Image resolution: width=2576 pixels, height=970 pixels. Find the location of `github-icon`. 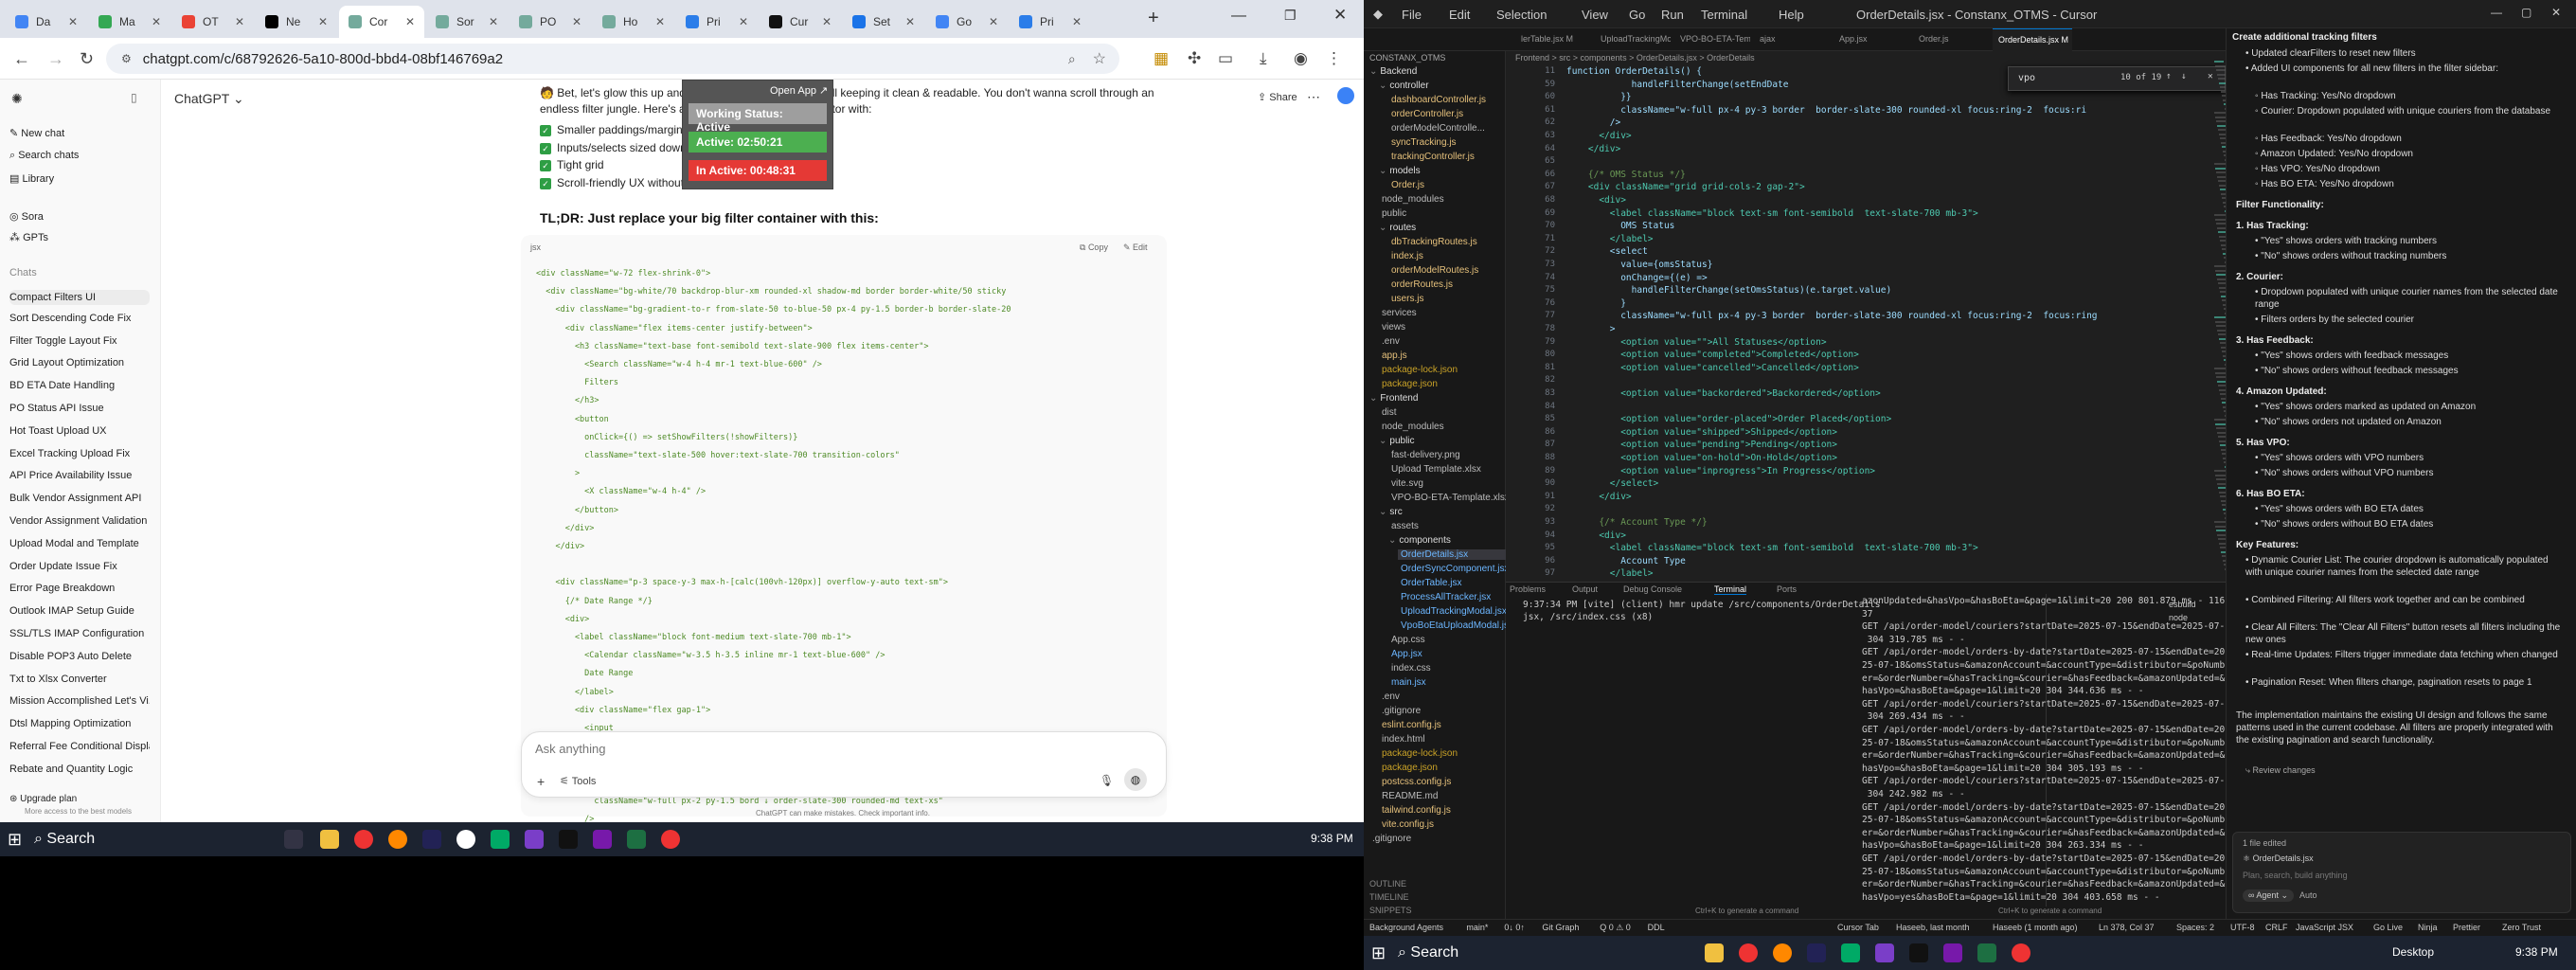

github-icon is located at coordinates (465, 839).